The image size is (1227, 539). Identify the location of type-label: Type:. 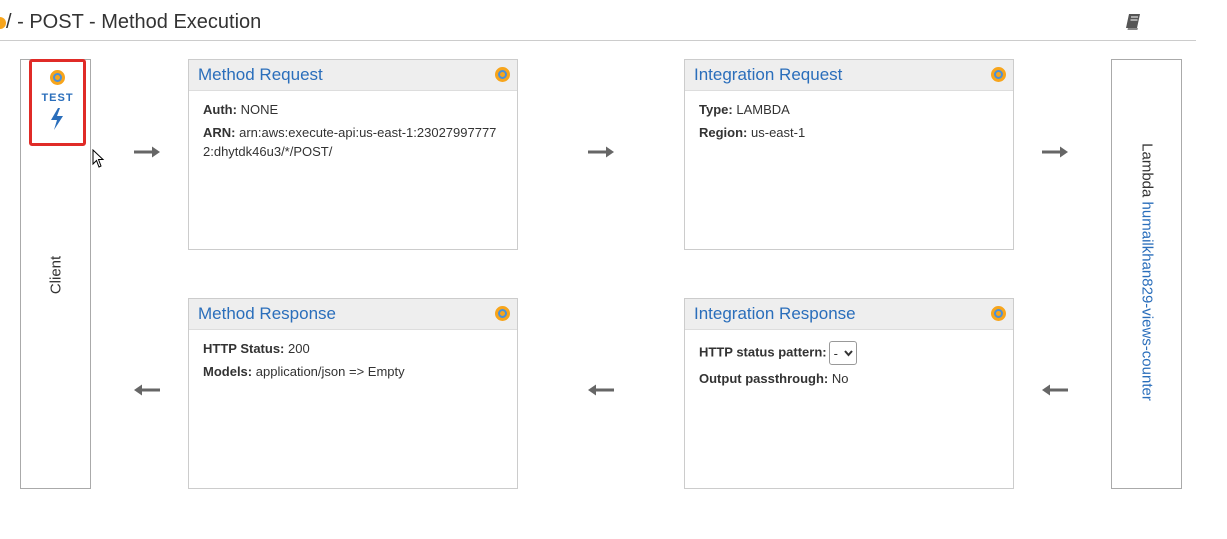
(716, 109).